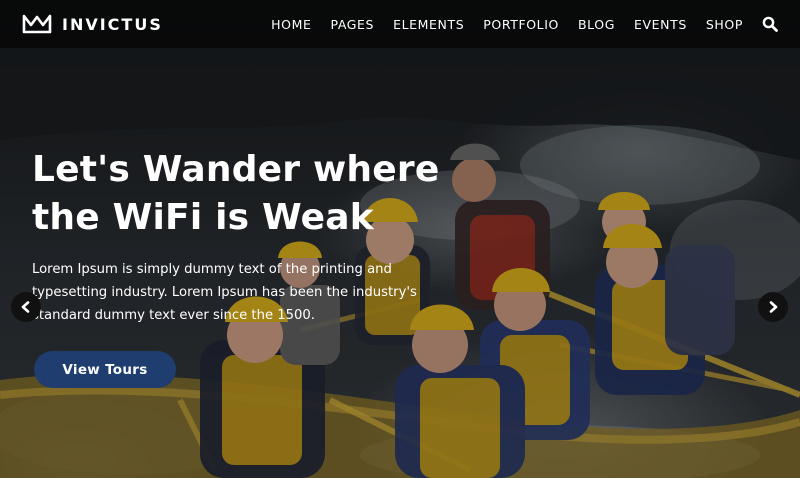 The height and width of the screenshot is (478, 800). I want to click on brand-crown-logo, so click(37, 24).